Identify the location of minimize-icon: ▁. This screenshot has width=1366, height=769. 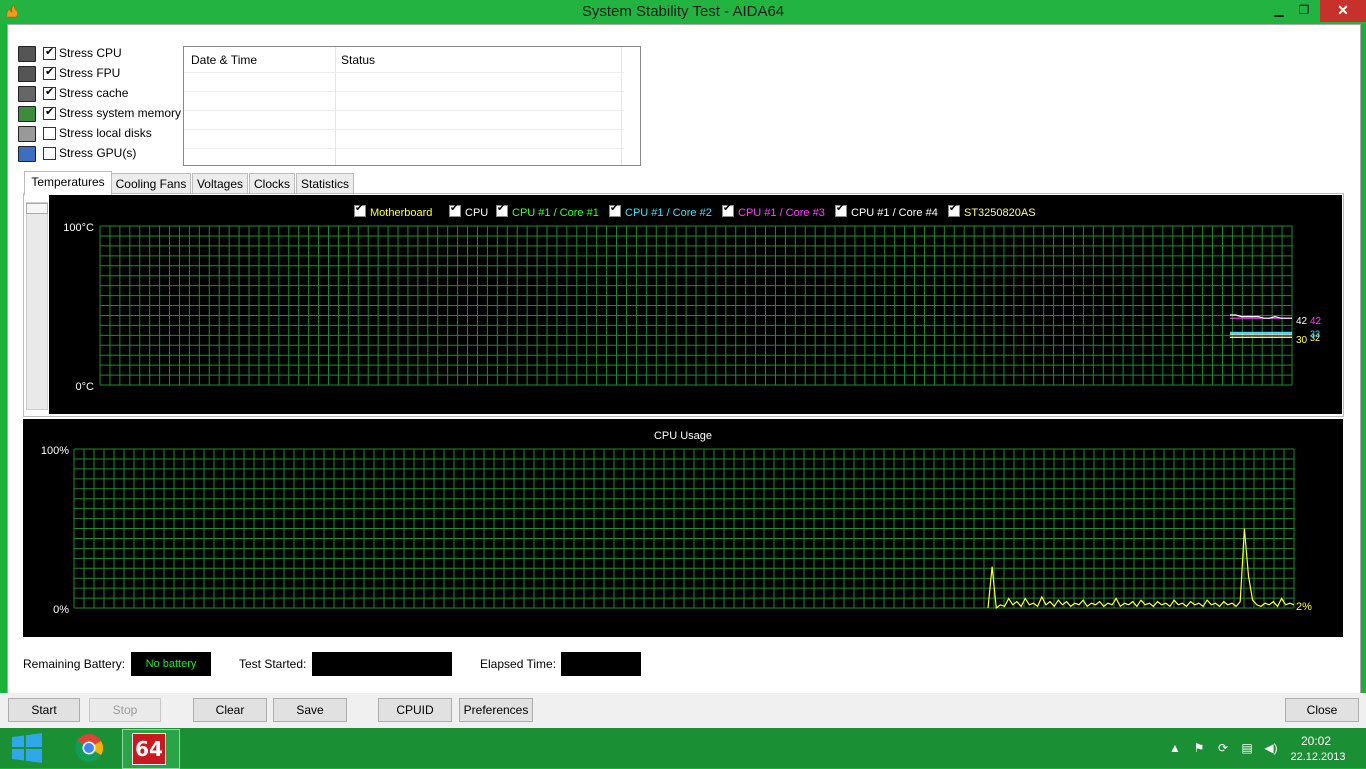
(1279, 11).